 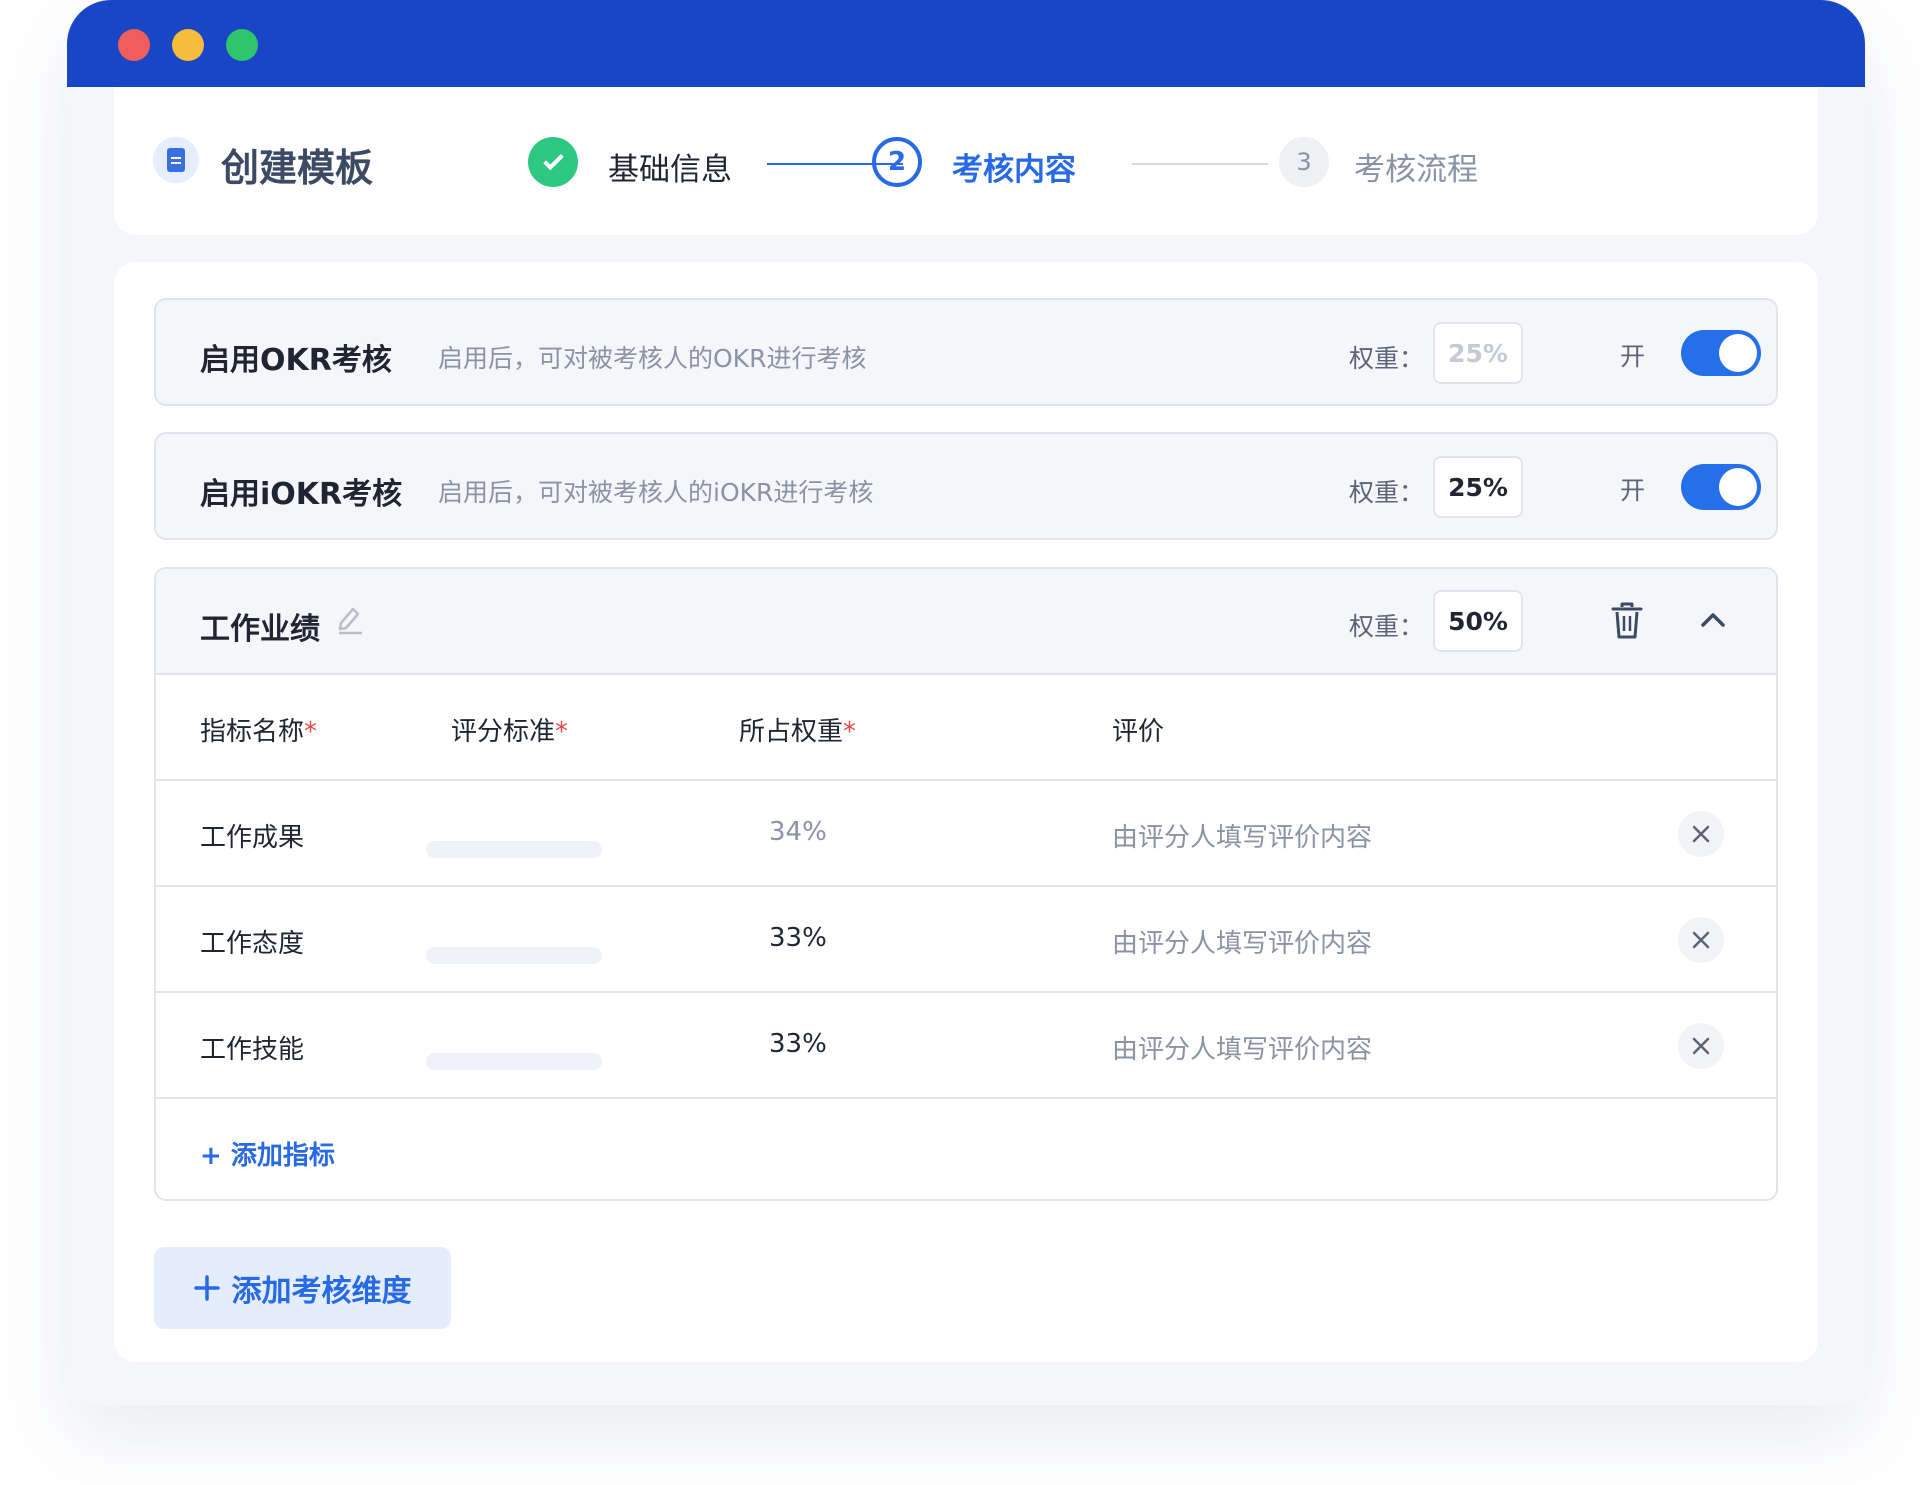 I want to click on column-header-name: 指标名称*, so click(x=259, y=732).